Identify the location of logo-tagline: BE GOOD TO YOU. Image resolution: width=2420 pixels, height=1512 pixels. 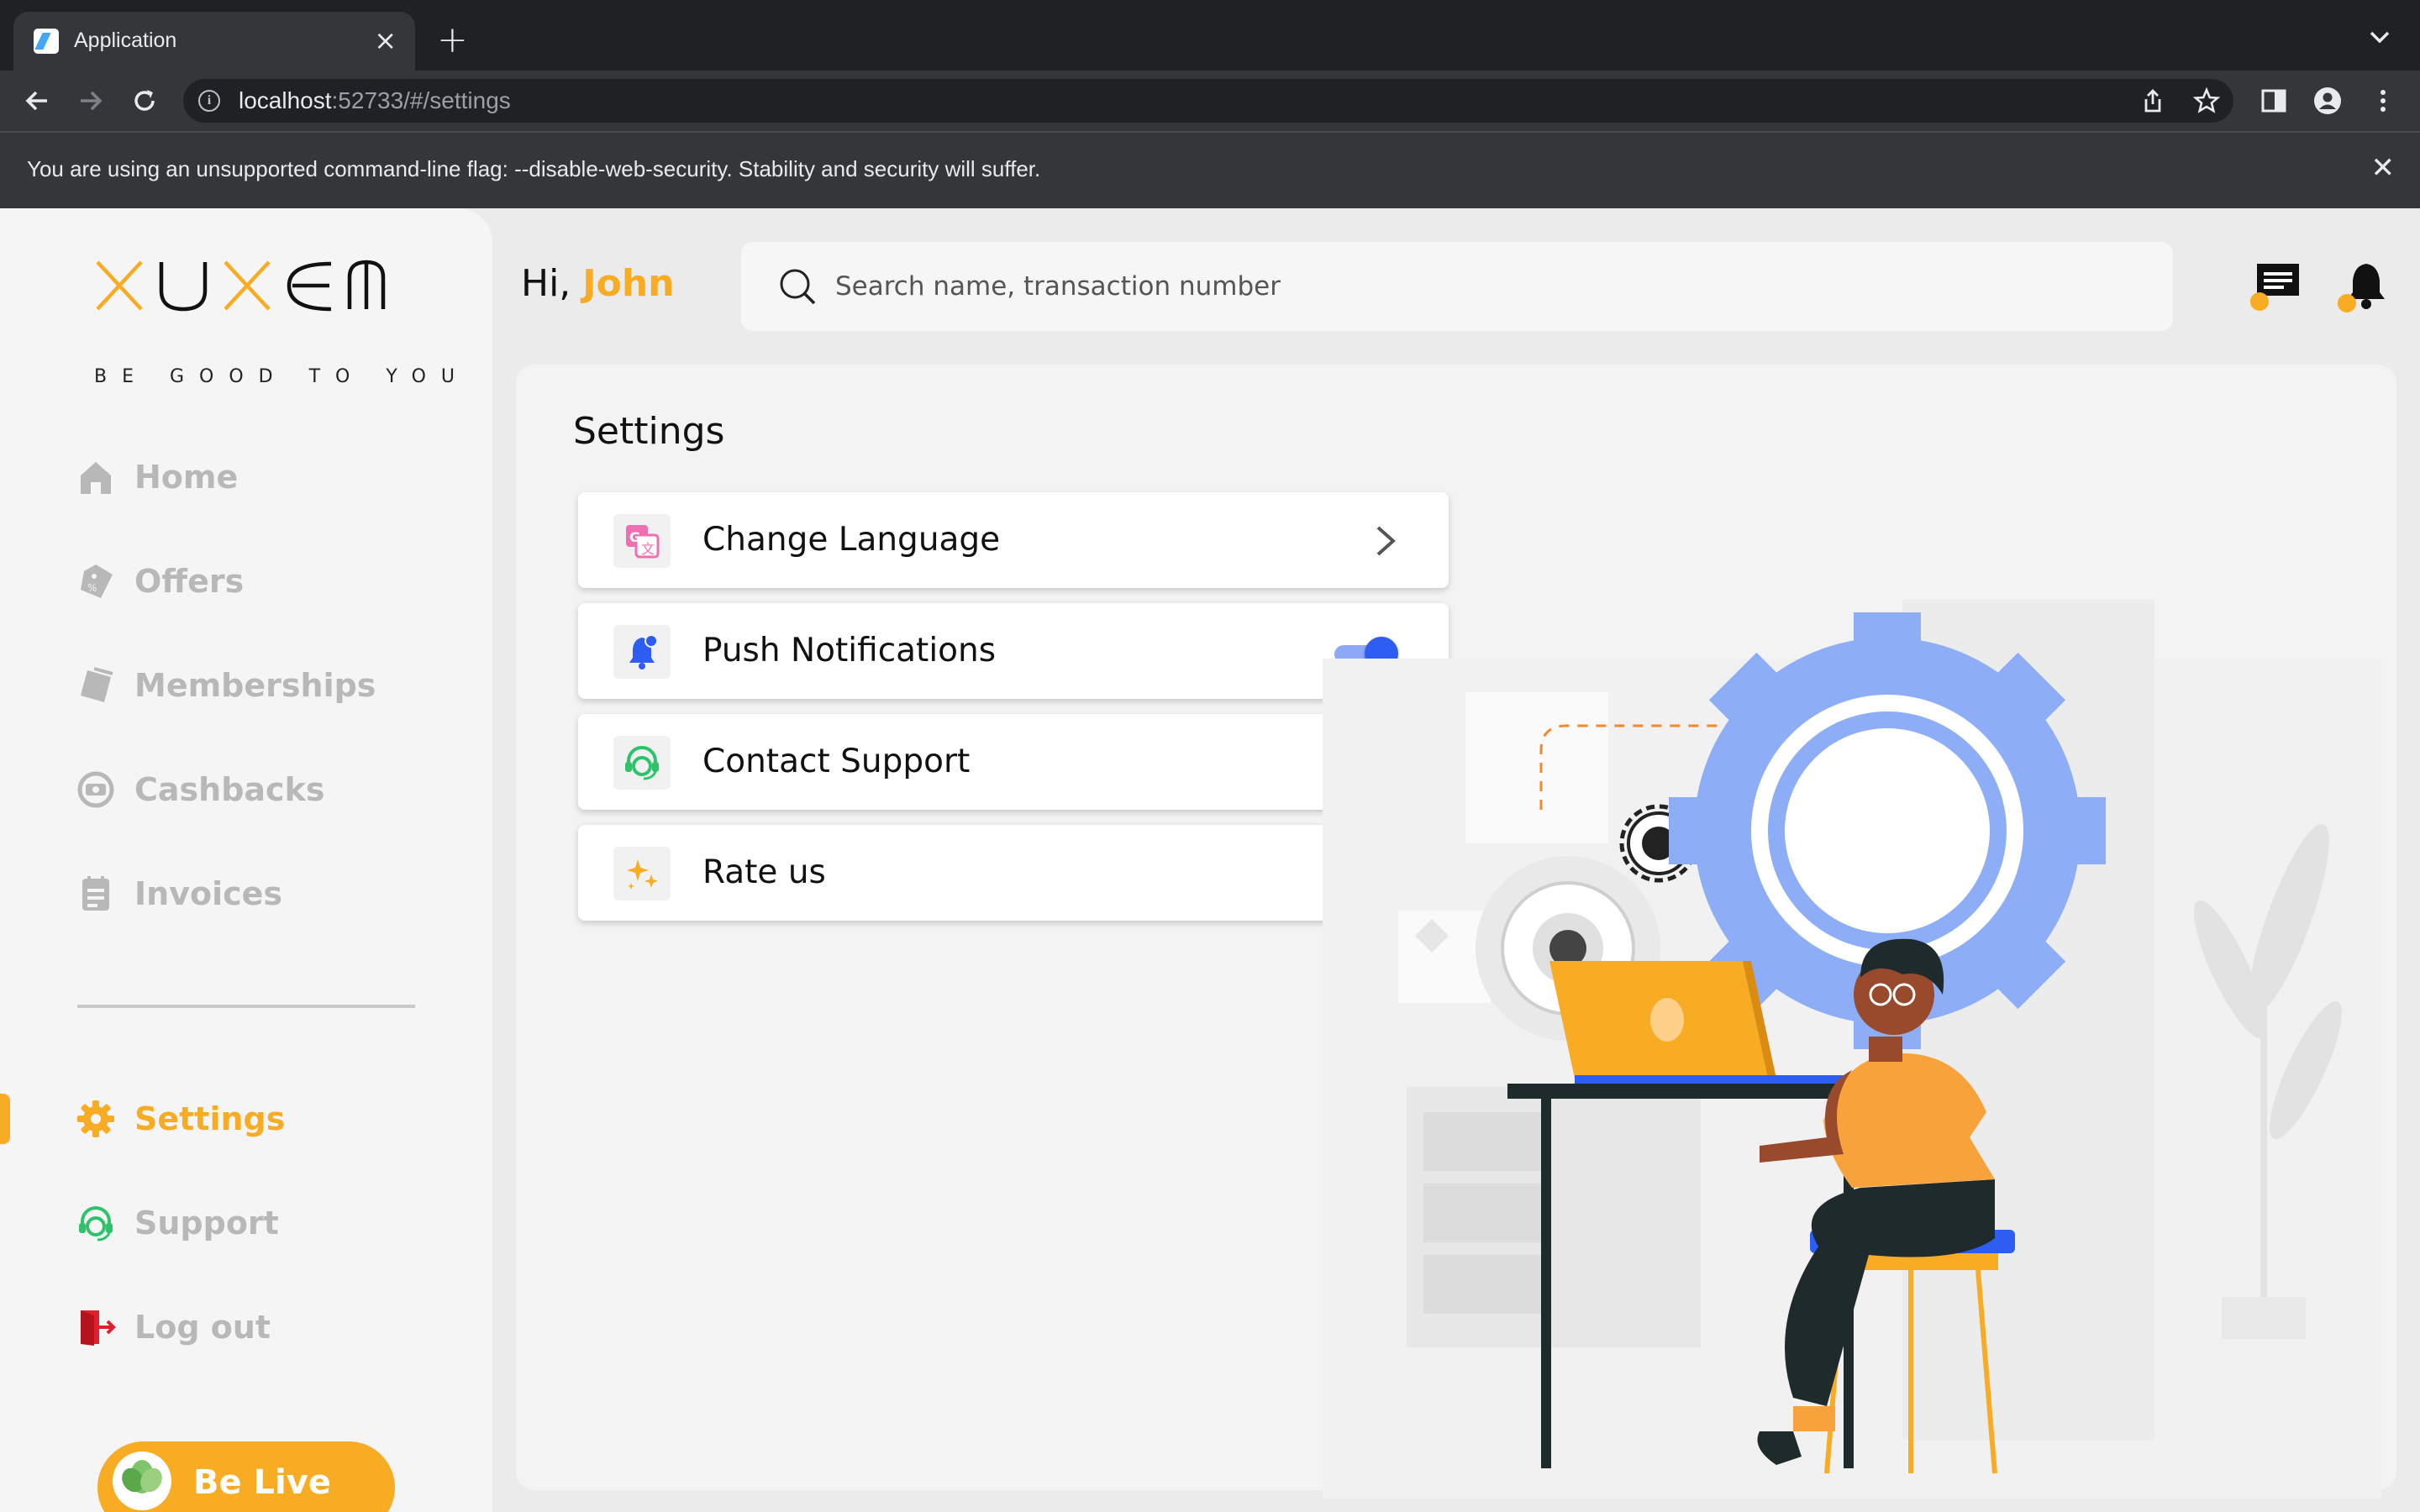
(283, 376).